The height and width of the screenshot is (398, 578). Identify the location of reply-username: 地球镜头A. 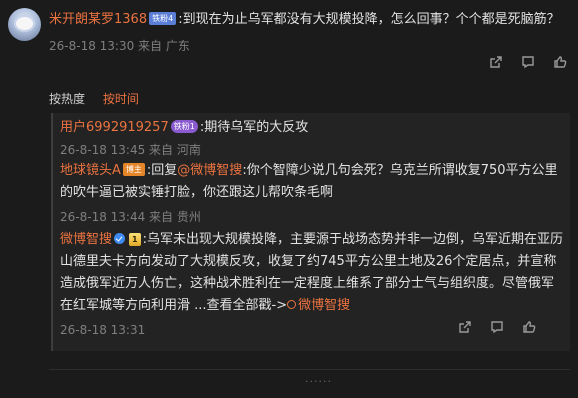
(90, 170).